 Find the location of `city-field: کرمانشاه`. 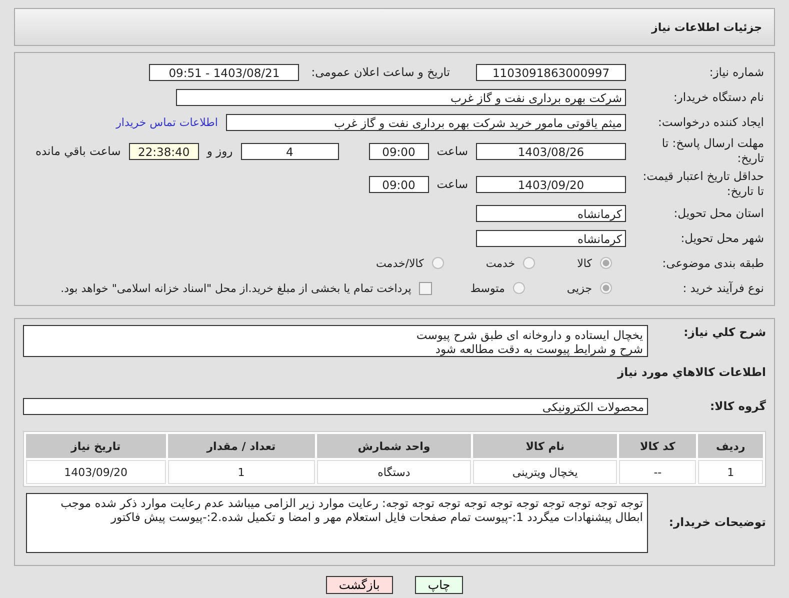

city-field: کرمانشاه is located at coordinates (551, 238).